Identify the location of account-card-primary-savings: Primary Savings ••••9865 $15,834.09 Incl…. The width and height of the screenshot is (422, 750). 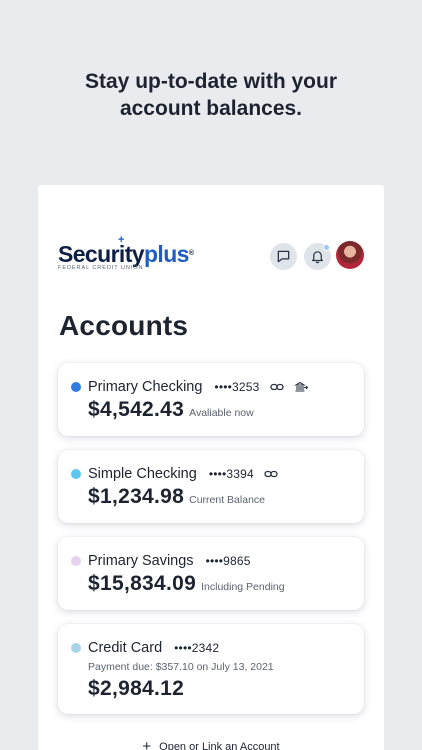
(211, 573).